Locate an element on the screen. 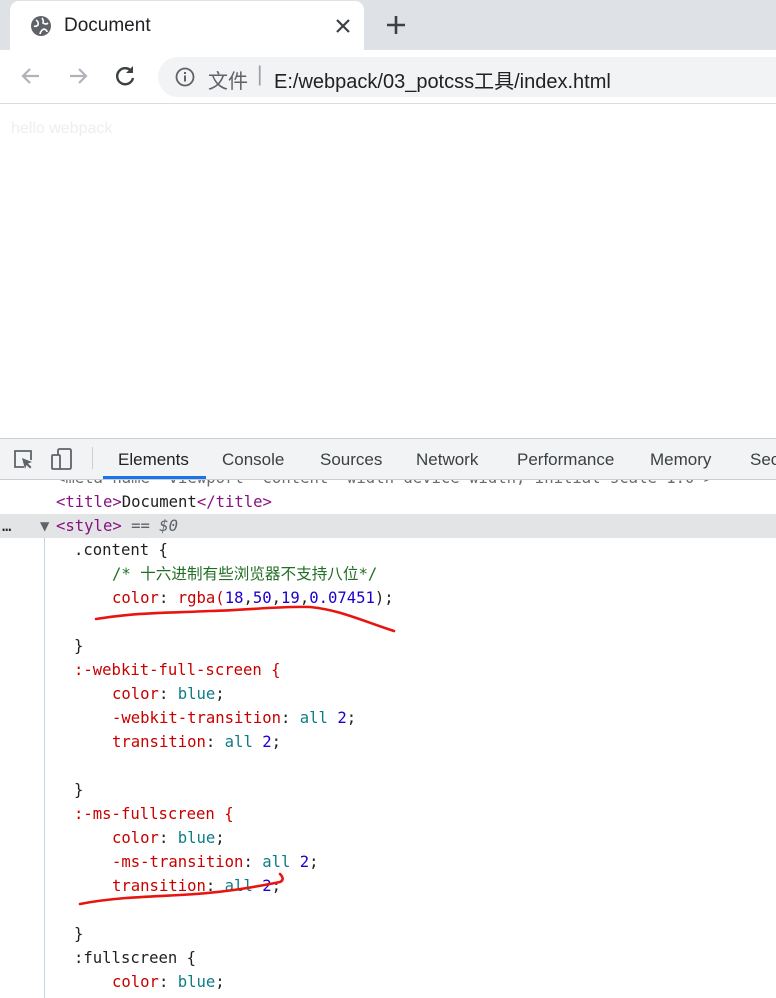 The image size is (776, 998). url-text: E:/webpack/03_potcss工具/index.html is located at coordinates (442, 79).